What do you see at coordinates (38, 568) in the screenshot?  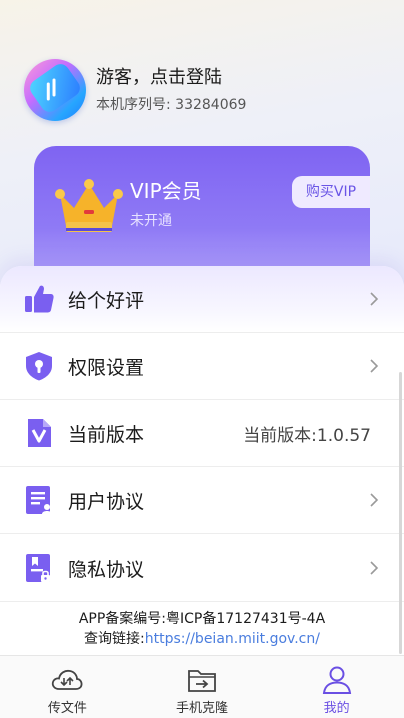 I see `privacy-document-icon` at bounding box center [38, 568].